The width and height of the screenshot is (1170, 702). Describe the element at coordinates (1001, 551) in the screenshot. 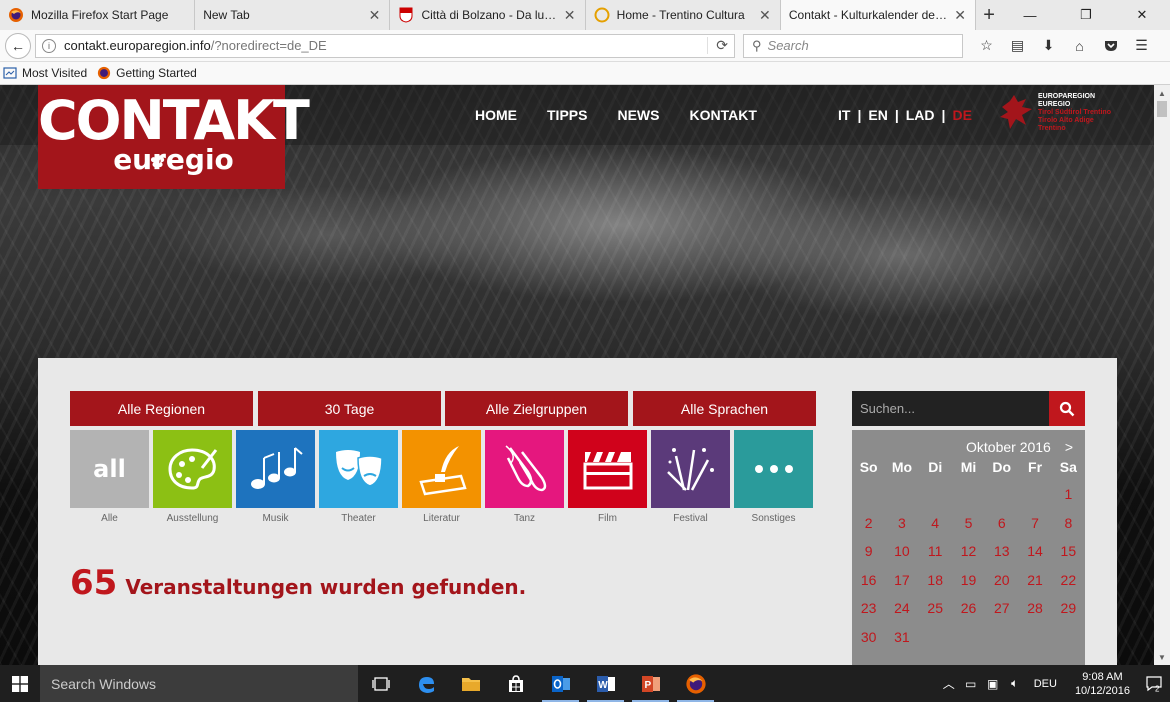

I see `calendar-day: 13` at that location.